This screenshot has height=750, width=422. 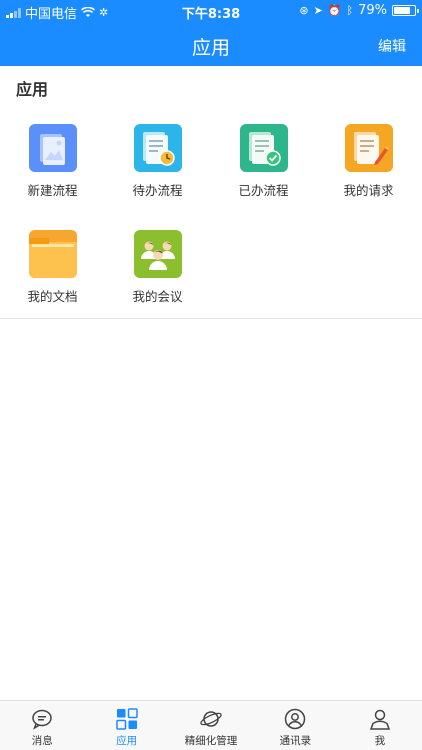 What do you see at coordinates (318, 10) in the screenshot?
I see `location-icon: ➤` at bounding box center [318, 10].